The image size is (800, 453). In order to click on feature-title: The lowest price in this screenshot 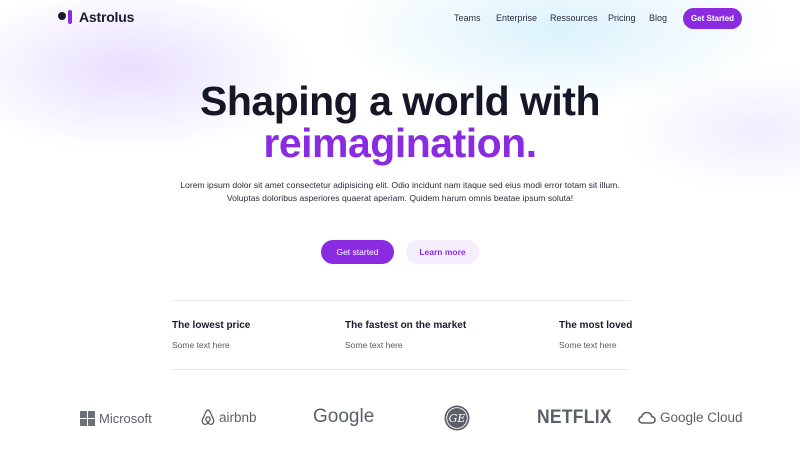, I will do `click(211, 325)`.